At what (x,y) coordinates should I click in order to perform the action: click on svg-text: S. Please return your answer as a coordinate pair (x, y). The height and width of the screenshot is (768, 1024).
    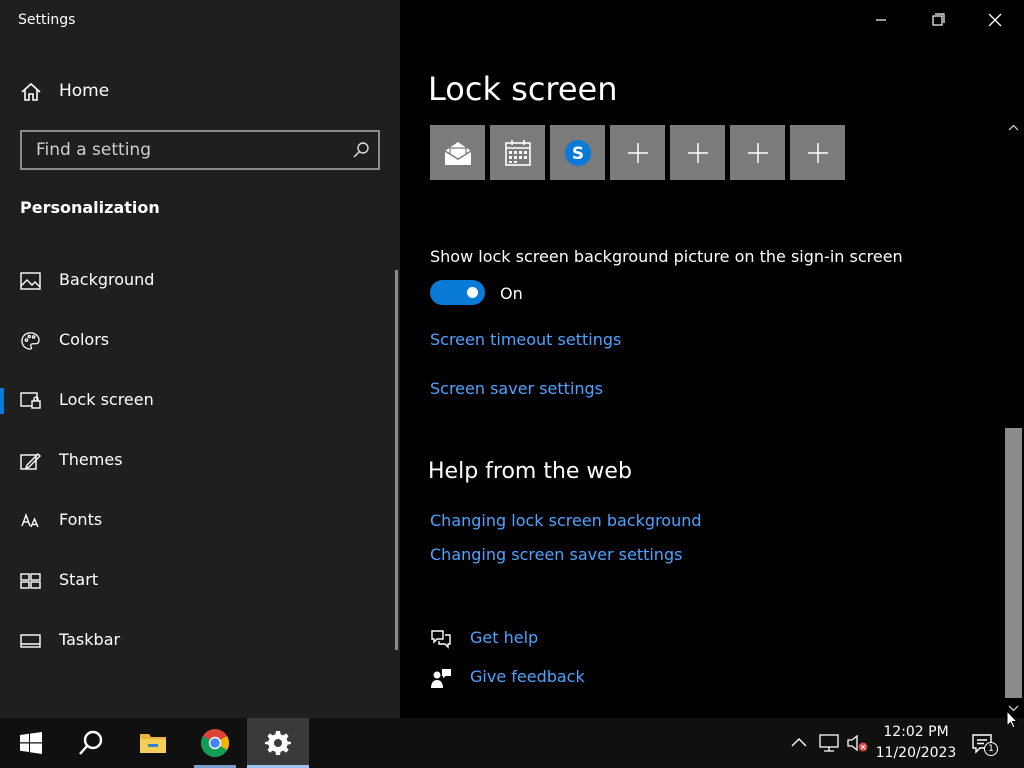
    Looking at the image, I should click on (577, 154).